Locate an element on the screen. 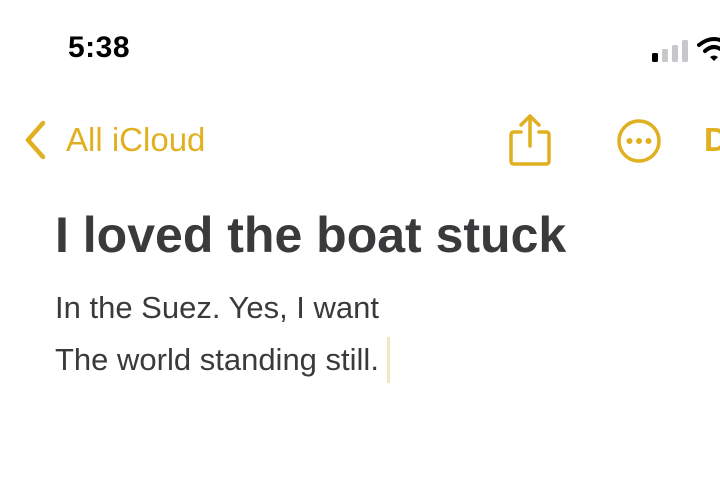 Image resolution: width=720 pixels, height=477 pixels. share-icon is located at coordinates (530, 140).